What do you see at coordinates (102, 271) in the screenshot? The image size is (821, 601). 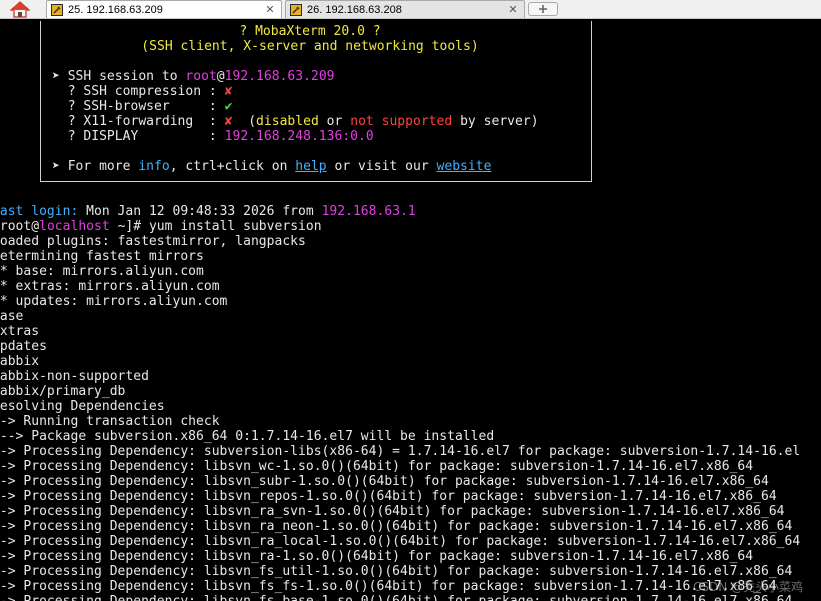 I see `output-line: * base: mirrors.aliyun.com` at bounding box center [102, 271].